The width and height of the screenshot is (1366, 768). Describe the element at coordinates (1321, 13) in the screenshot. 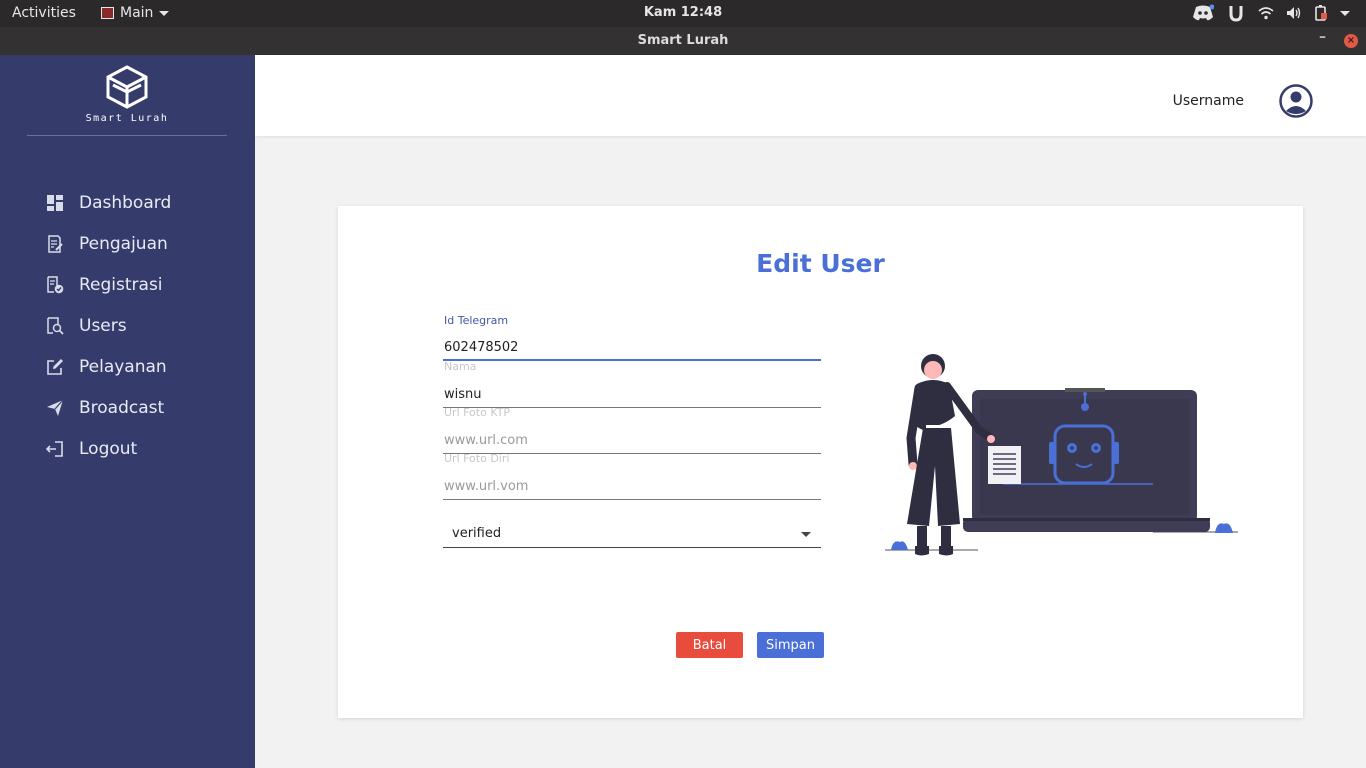

I see `battery-icon` at that location.